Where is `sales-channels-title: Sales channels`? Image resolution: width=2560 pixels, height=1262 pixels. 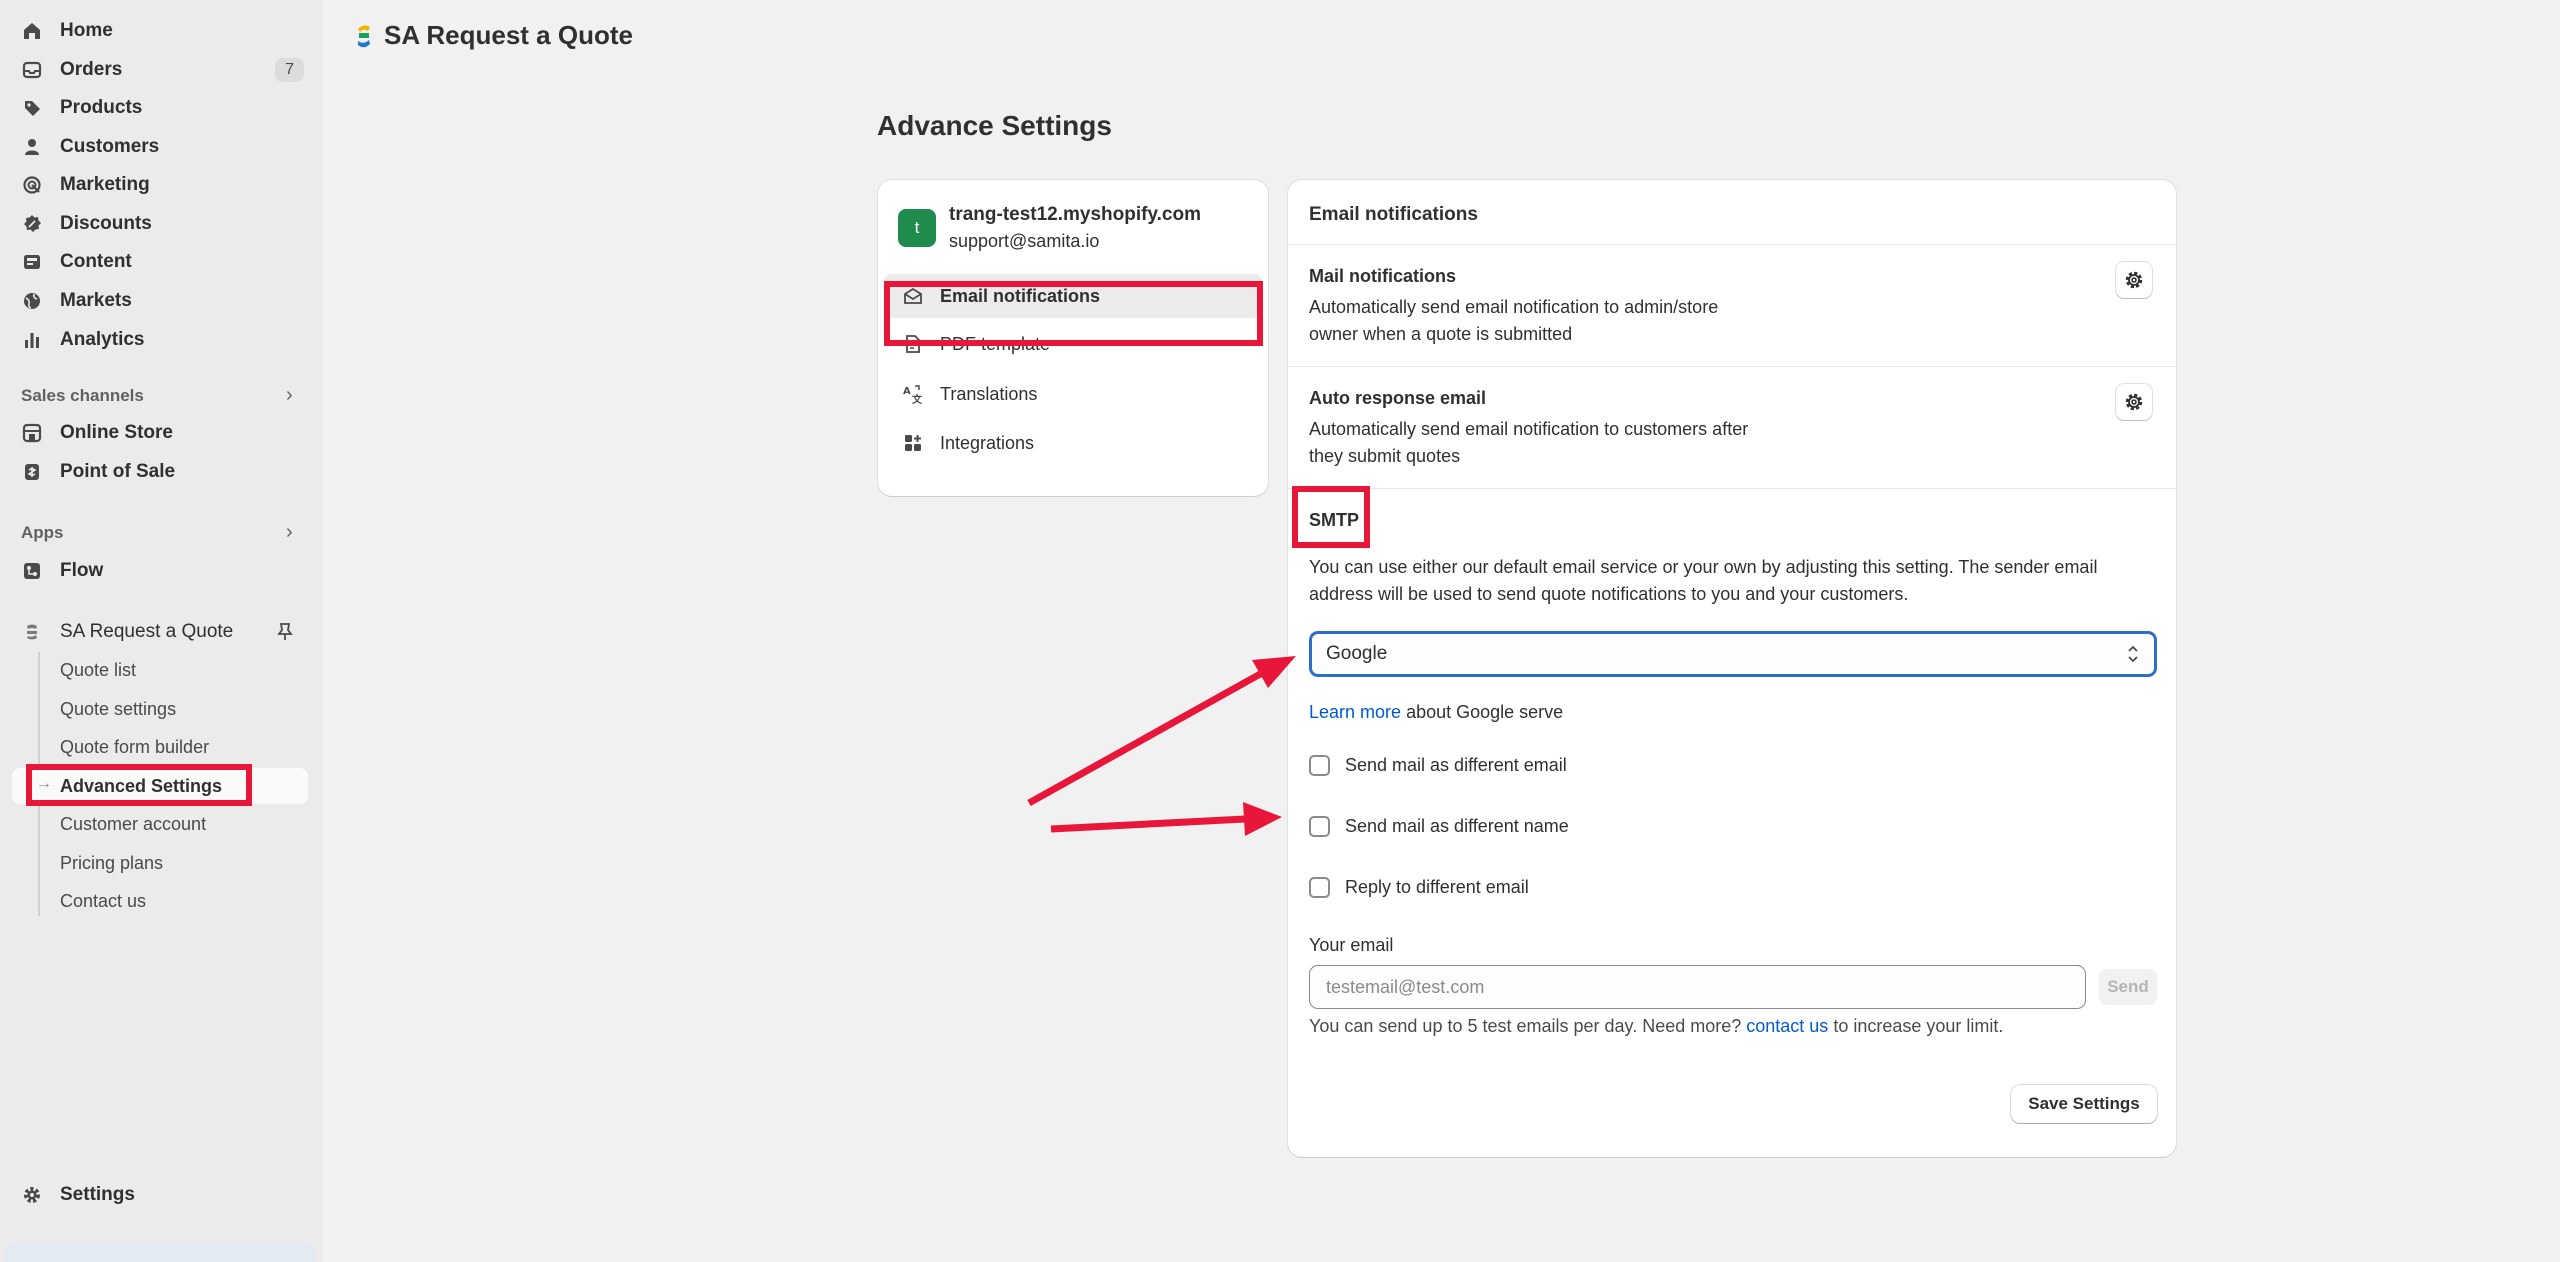 sales-channels-title: Sales channels is located at coordinates (82, 395).